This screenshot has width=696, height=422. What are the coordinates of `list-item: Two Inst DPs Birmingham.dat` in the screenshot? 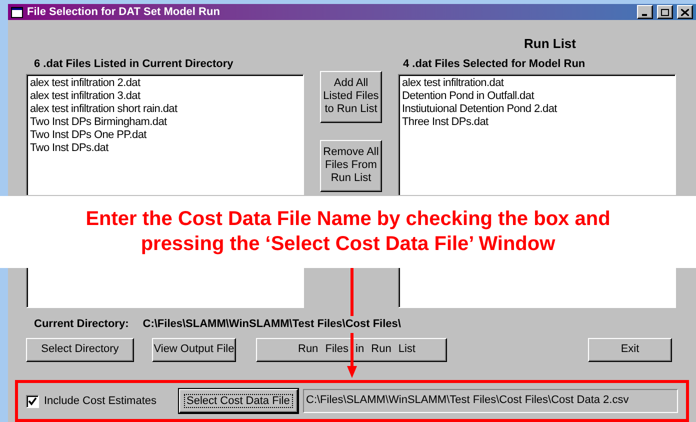 It's located at (98, 122).